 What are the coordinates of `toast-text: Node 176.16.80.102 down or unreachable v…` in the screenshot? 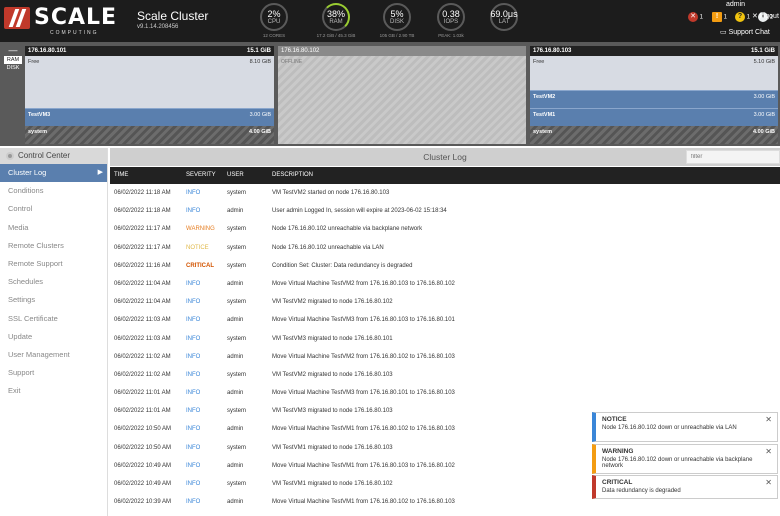 It's located at (677, 463).